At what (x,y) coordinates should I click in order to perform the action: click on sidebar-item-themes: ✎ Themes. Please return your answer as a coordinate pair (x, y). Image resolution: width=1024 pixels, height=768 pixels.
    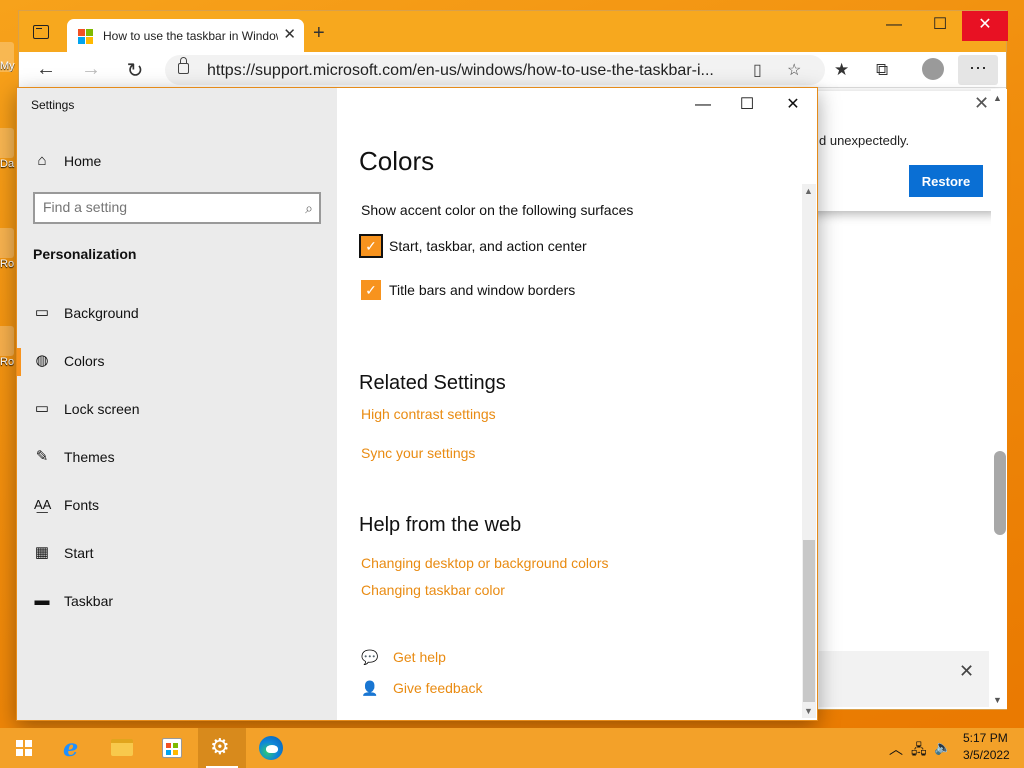
    Looking at the image, I should click on (177, 458).